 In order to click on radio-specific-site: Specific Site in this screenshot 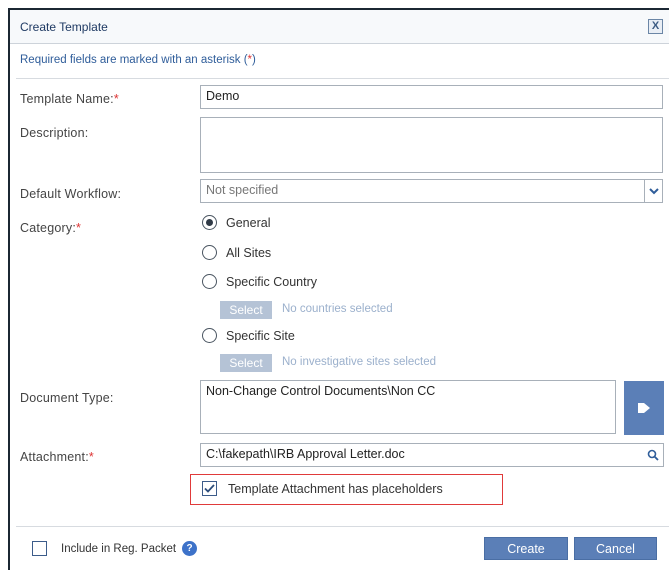, I will do `click(248, 335)`.